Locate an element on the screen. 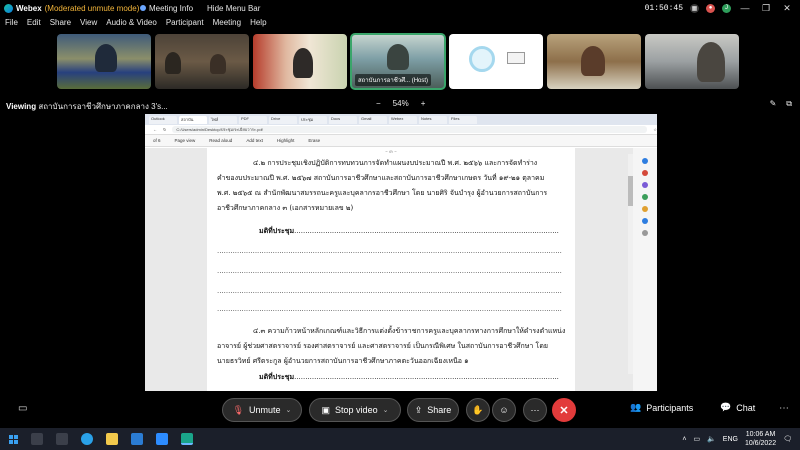 This screenshot has height=450, width=800. more-panels-icon: ⋯ is located at coordinates (784, 408).